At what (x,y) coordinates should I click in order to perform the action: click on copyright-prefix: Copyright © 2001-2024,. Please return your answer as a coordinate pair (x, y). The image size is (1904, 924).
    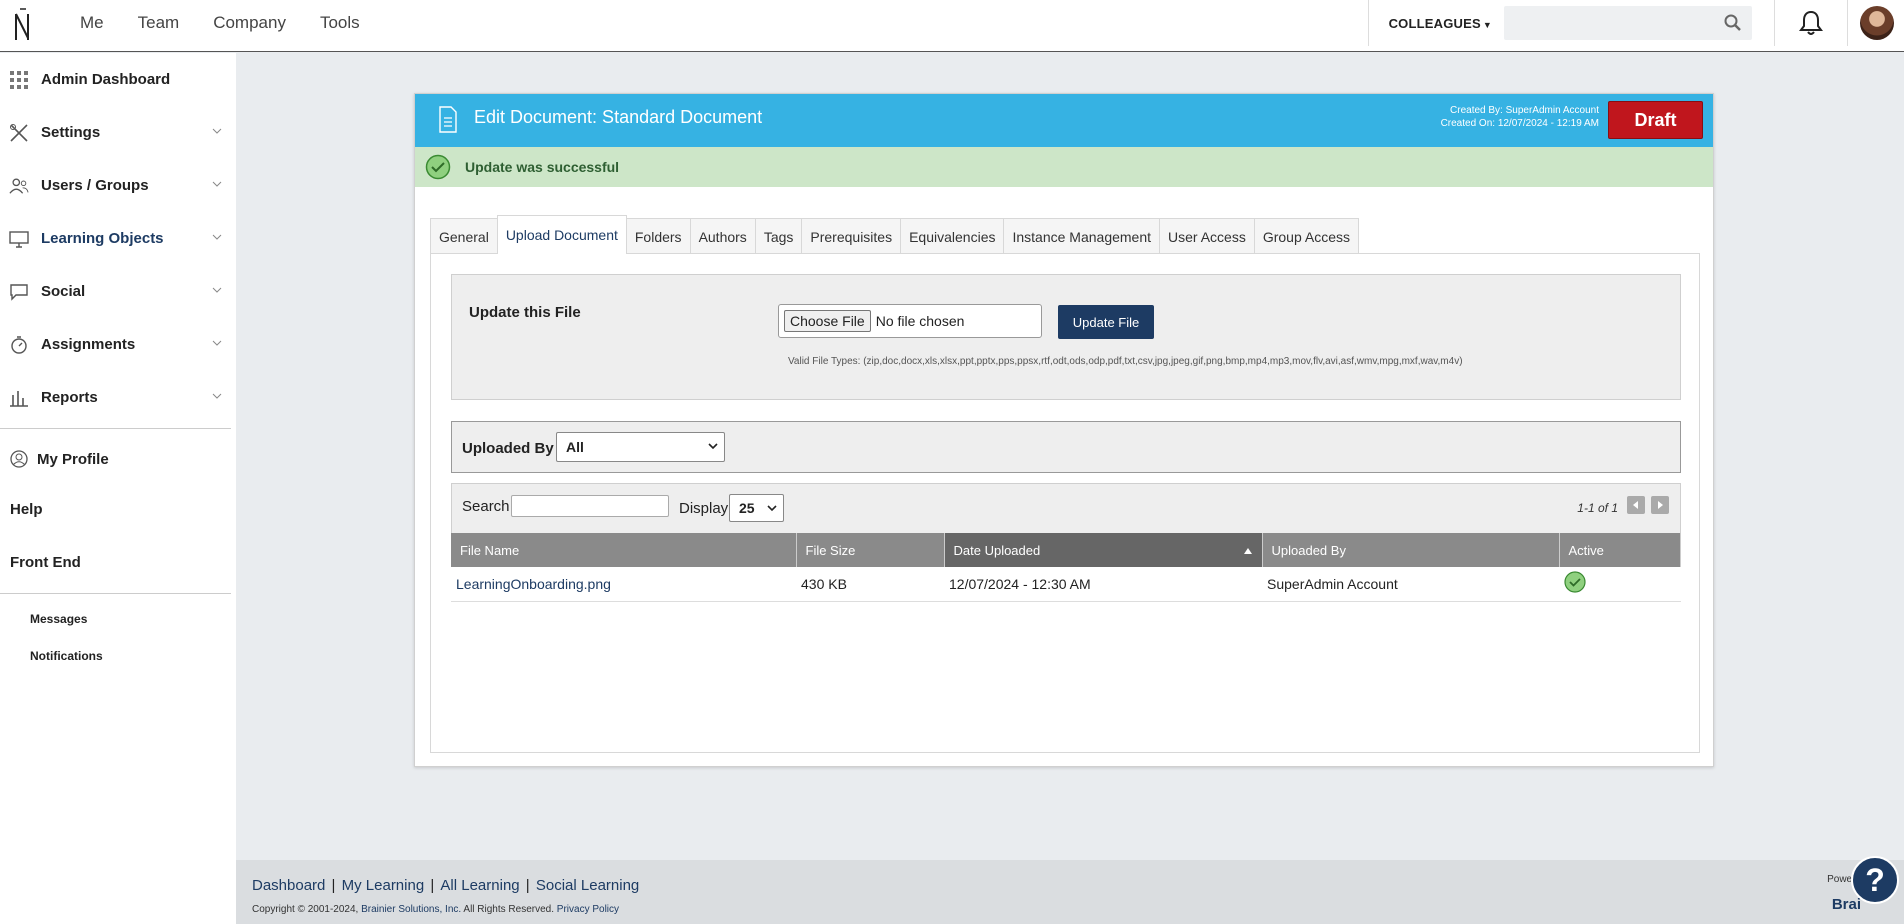
    Looking at the image, I should click on (307, 909).